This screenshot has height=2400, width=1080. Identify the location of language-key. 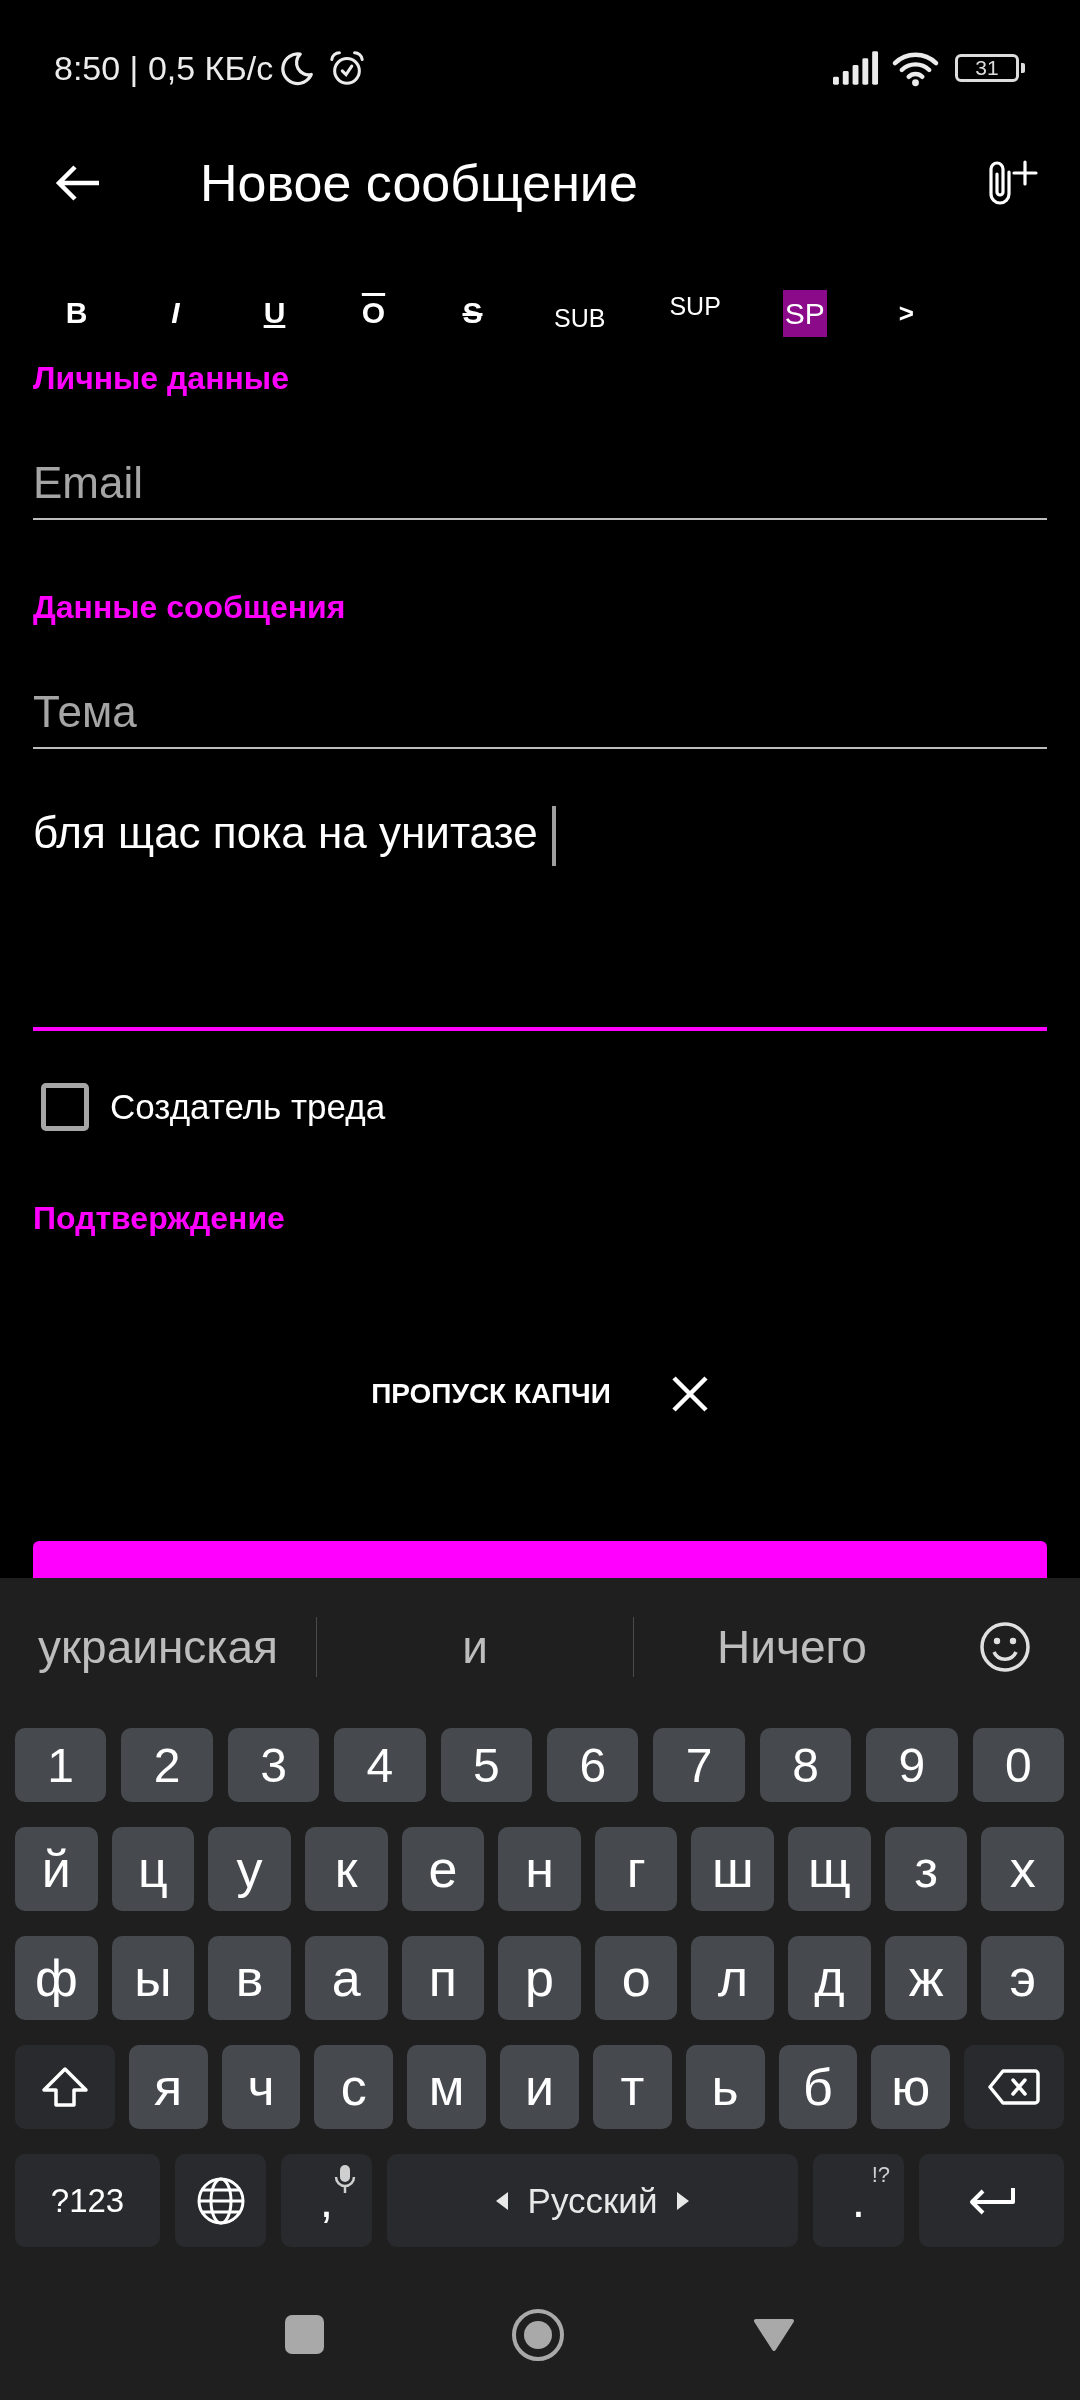
(220, 2200).